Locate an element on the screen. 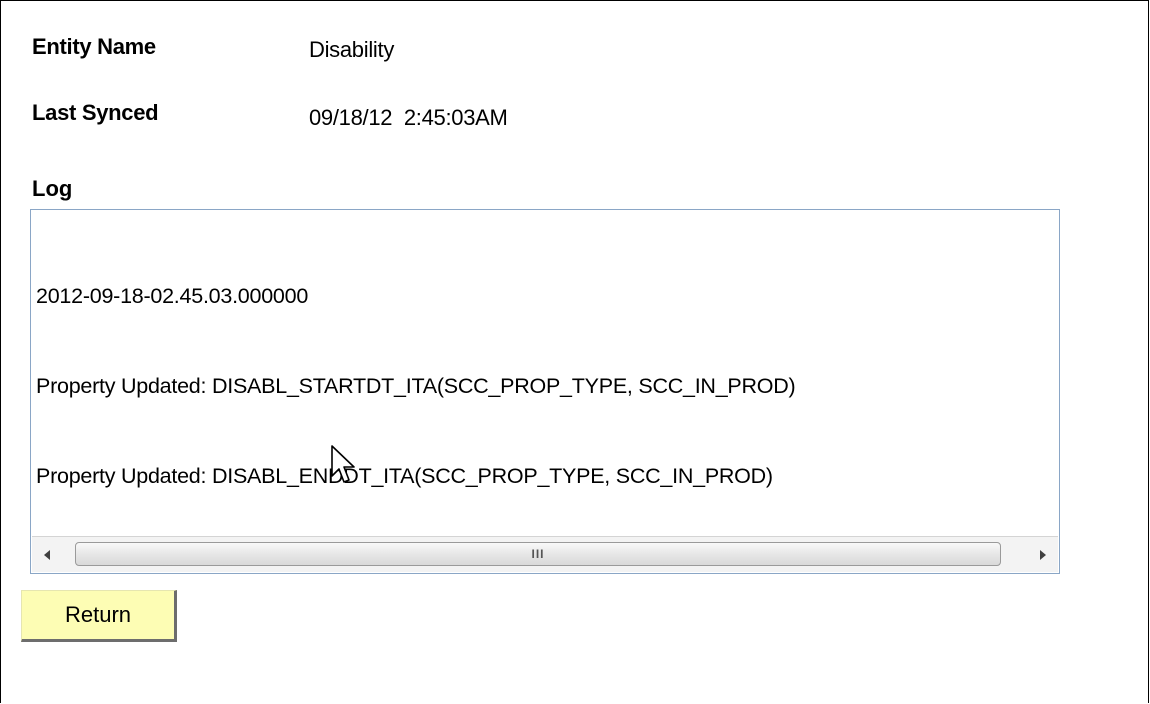  log-line: 2012-09-18-02.45.03.000000 is located at coordinates (172, 296).